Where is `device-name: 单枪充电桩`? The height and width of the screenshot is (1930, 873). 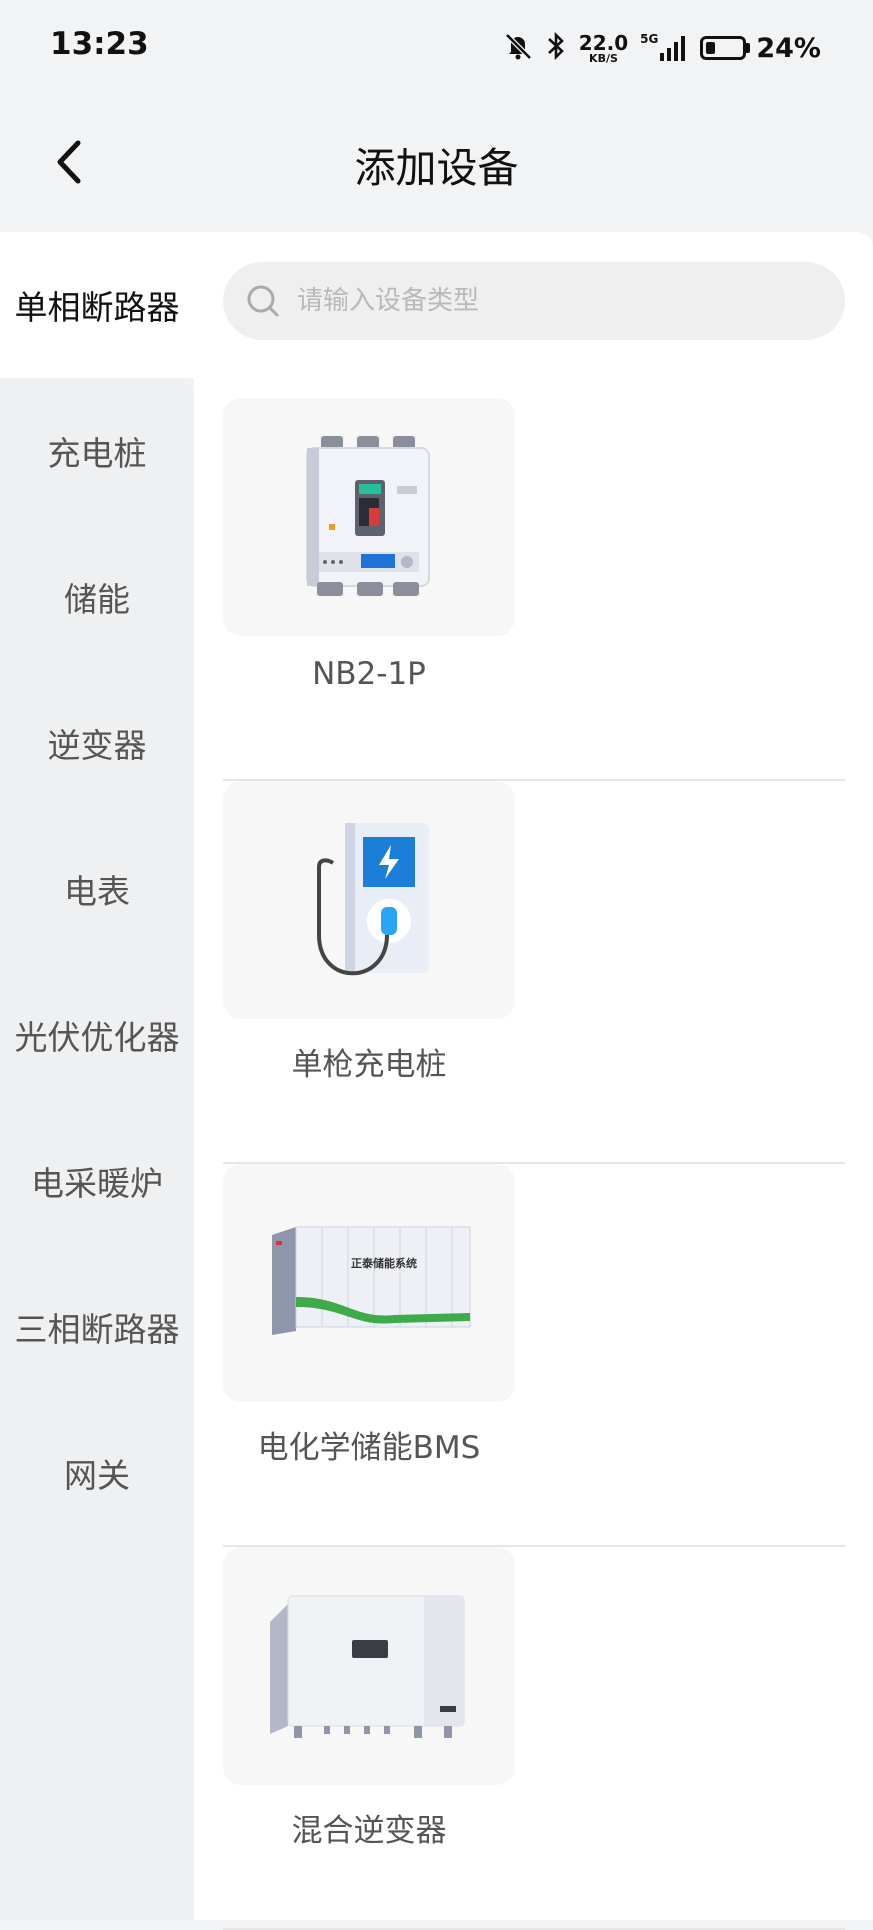 device-name: 单枪充电桩 is located at coordinates (369, 1065).